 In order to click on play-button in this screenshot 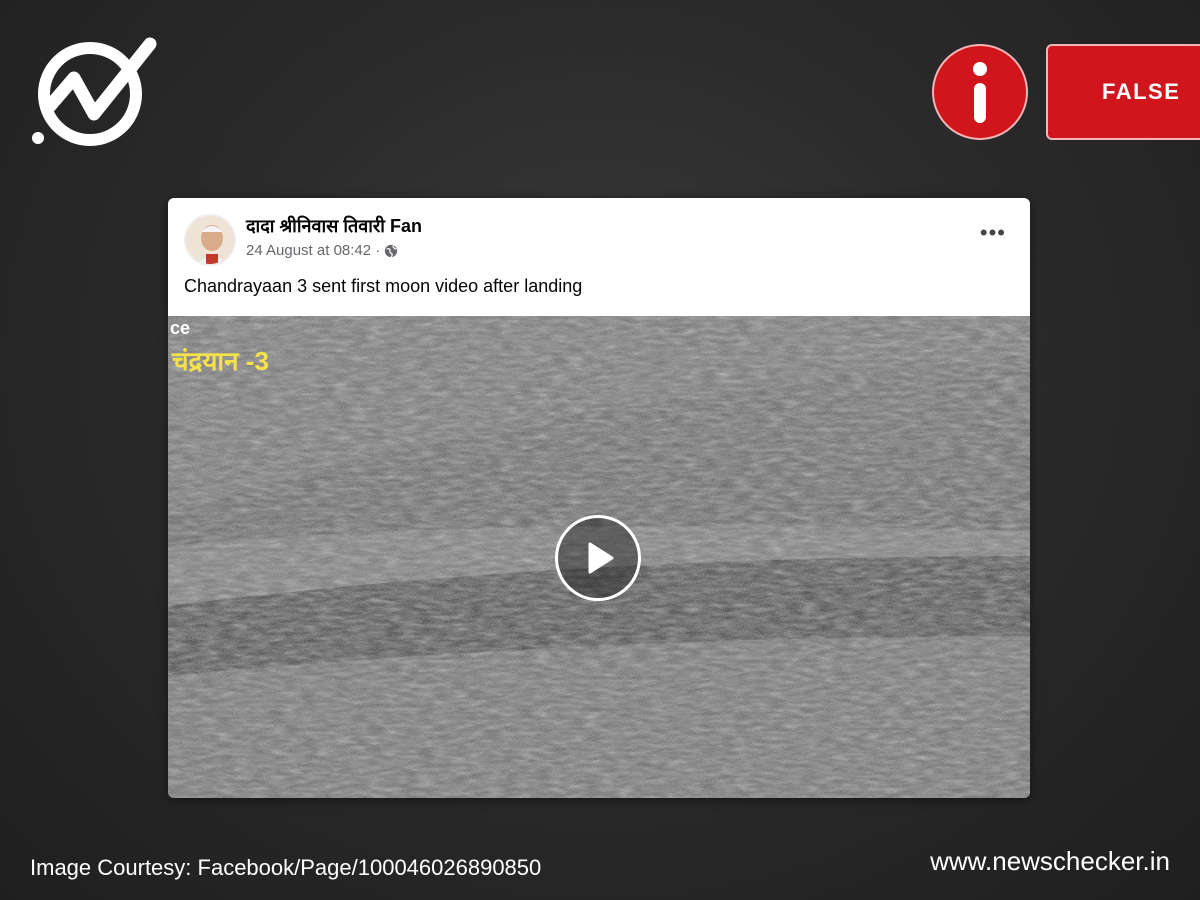, I will do `click(598, 558)`.